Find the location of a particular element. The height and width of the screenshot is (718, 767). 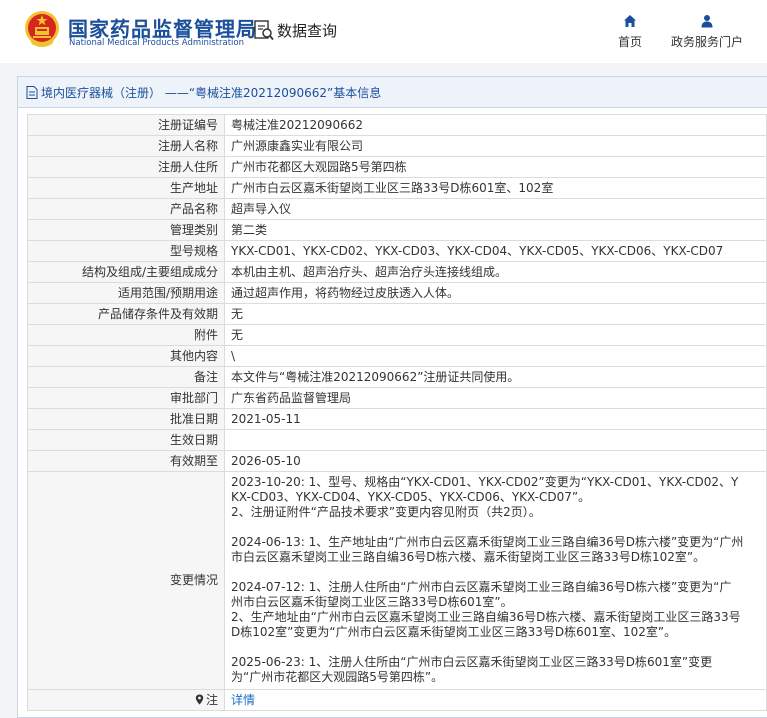

row-label: 生效日期 is located at coordinates (126, 440).